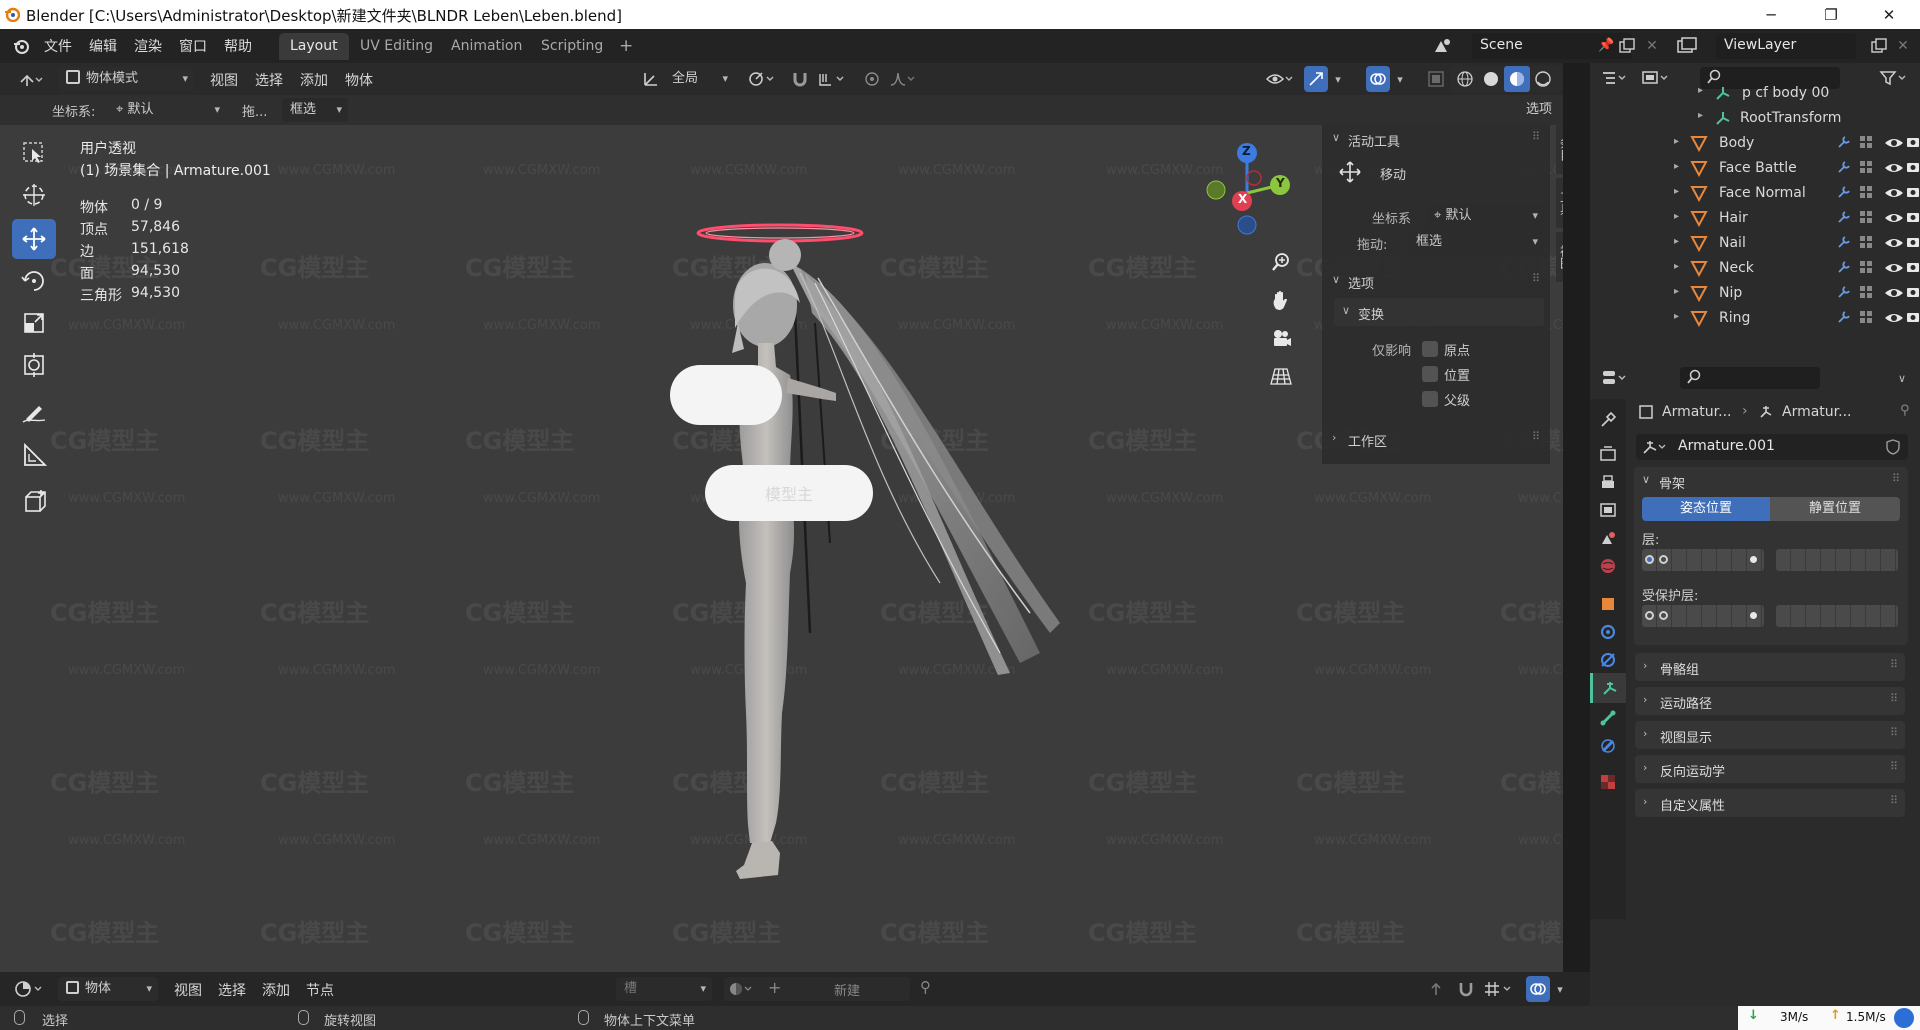 The width and height of the screenshot is (1920, 1030). I want to click on minimize-button: ─, so click(1771, 14).